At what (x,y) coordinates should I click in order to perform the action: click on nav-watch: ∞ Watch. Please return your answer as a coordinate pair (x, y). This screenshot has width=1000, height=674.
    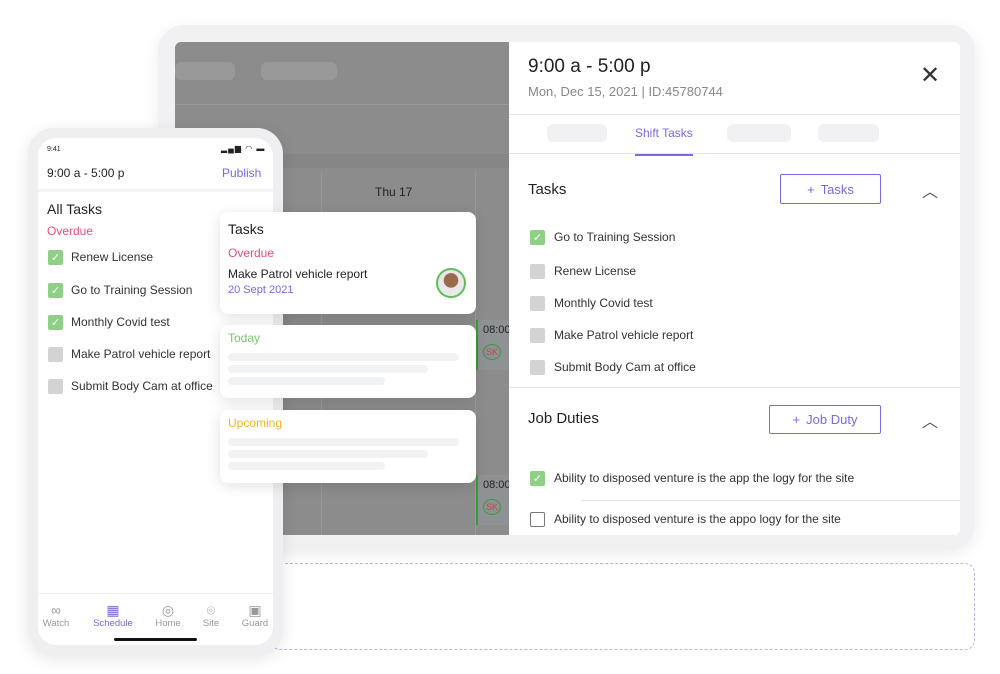
    Looking at the image, I should click on (58, 615).